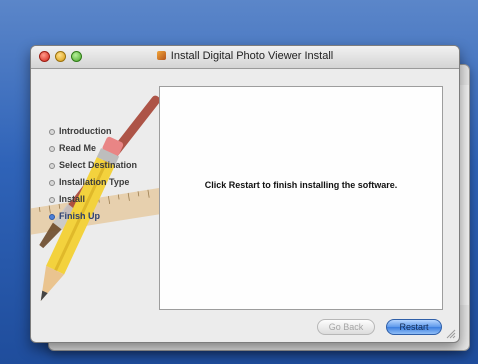  Describe the element at coordinates (161, 55) in the screenshot. I see `package-icon` at that location.